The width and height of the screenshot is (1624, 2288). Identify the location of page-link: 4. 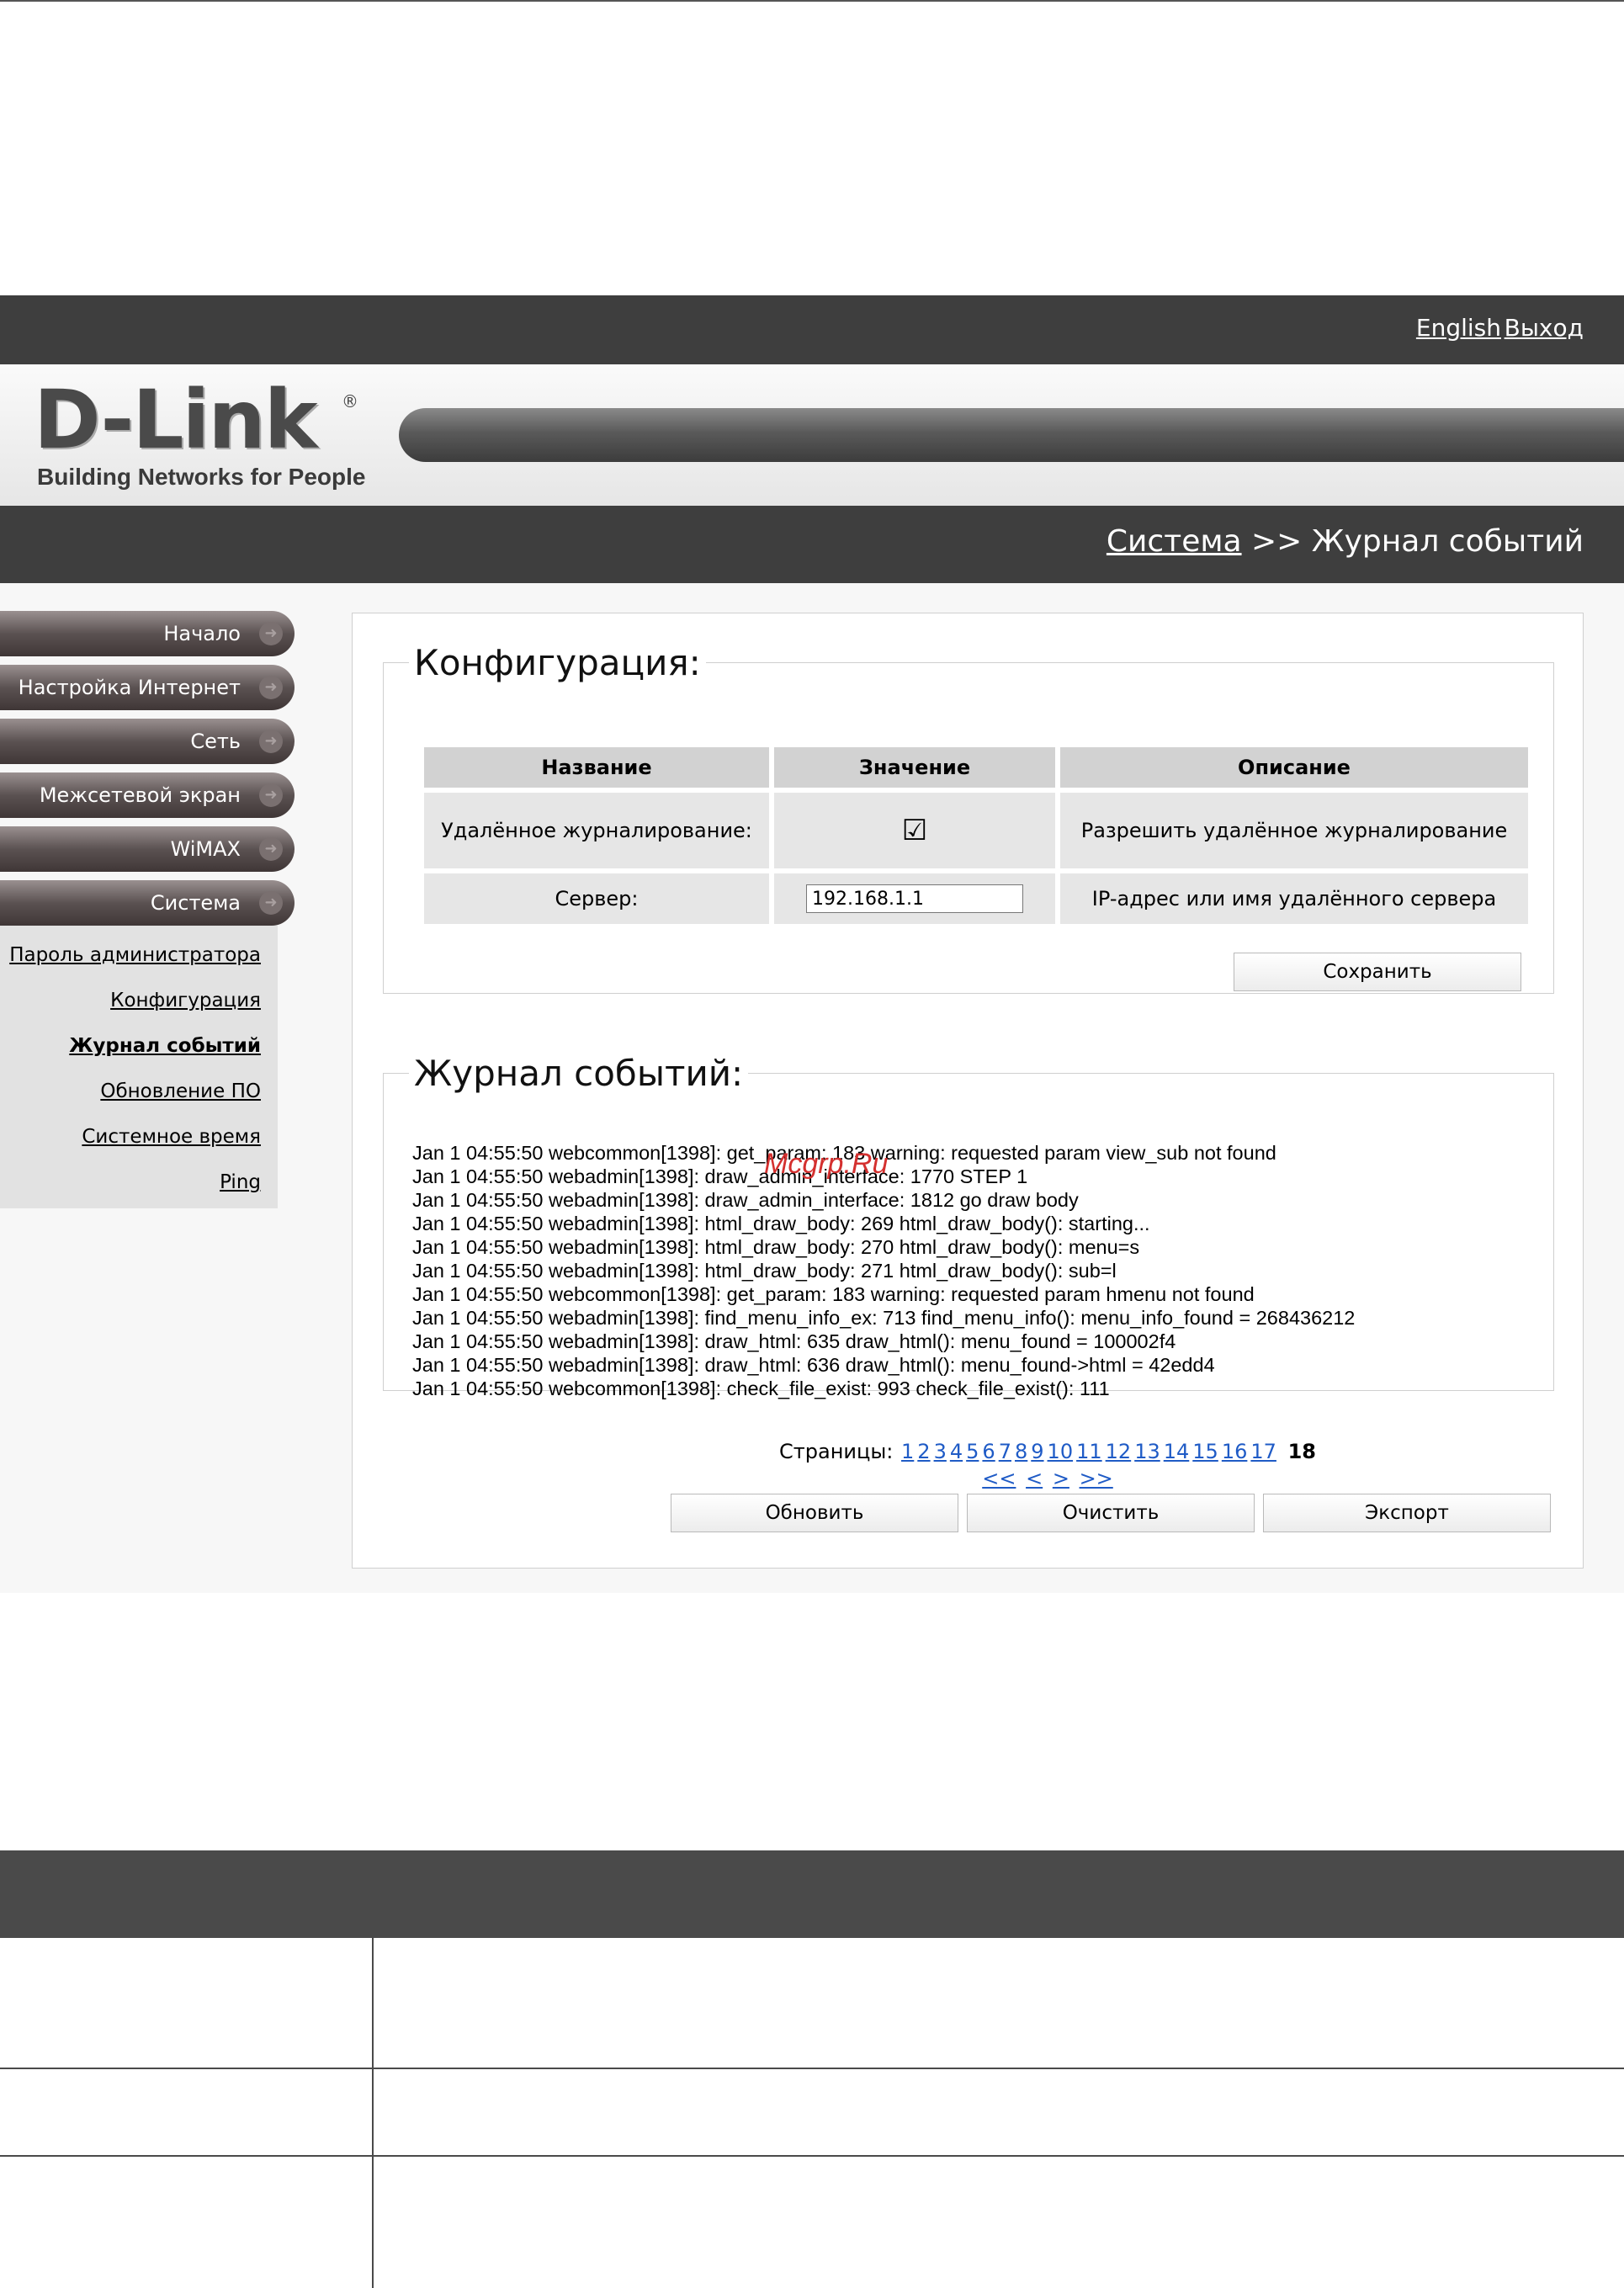
(956, 1451).